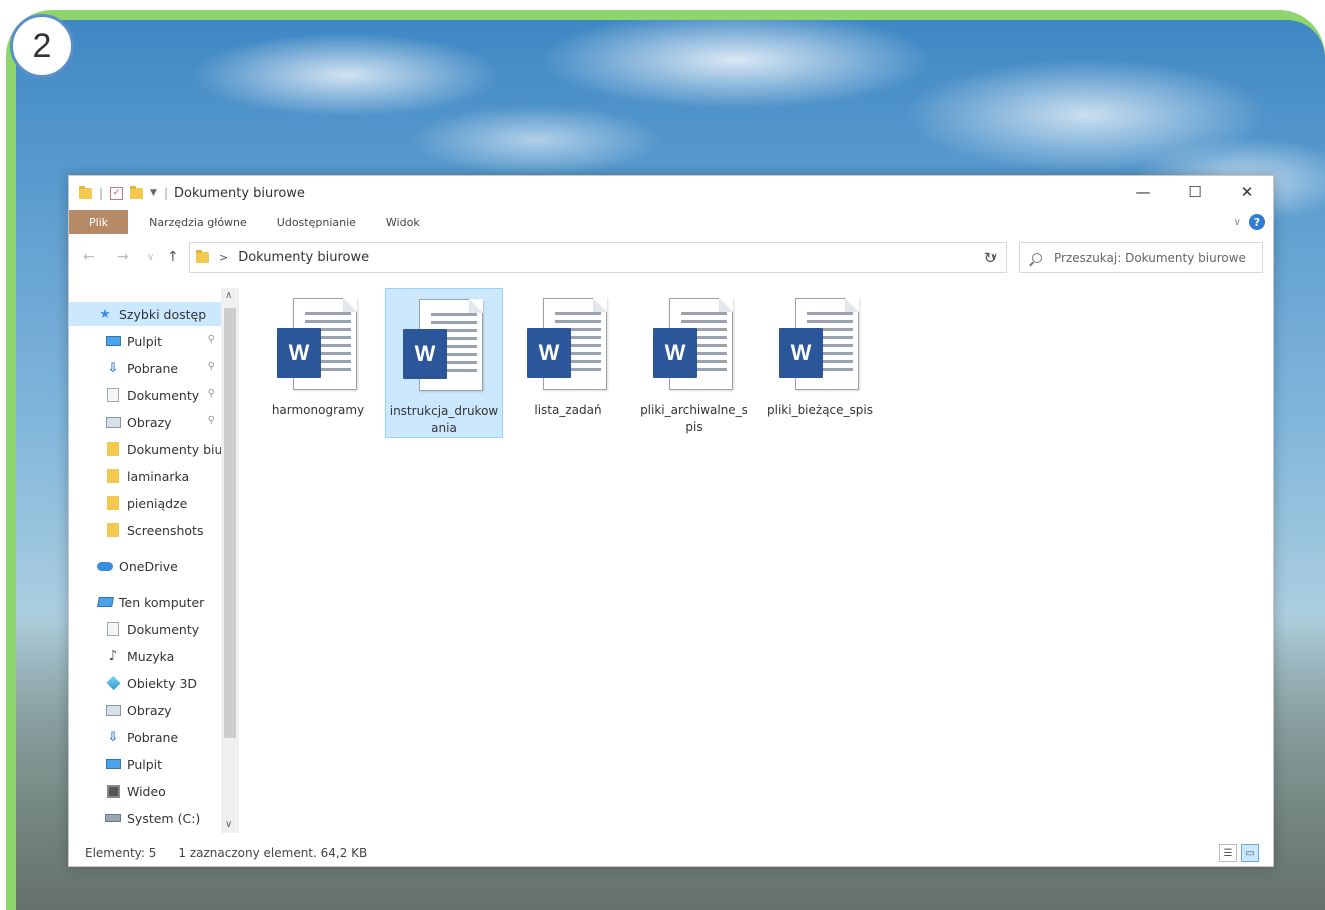 The image size is (1325, 910). I want to click on sidebar-item: OneDrive, so click(145, 566).